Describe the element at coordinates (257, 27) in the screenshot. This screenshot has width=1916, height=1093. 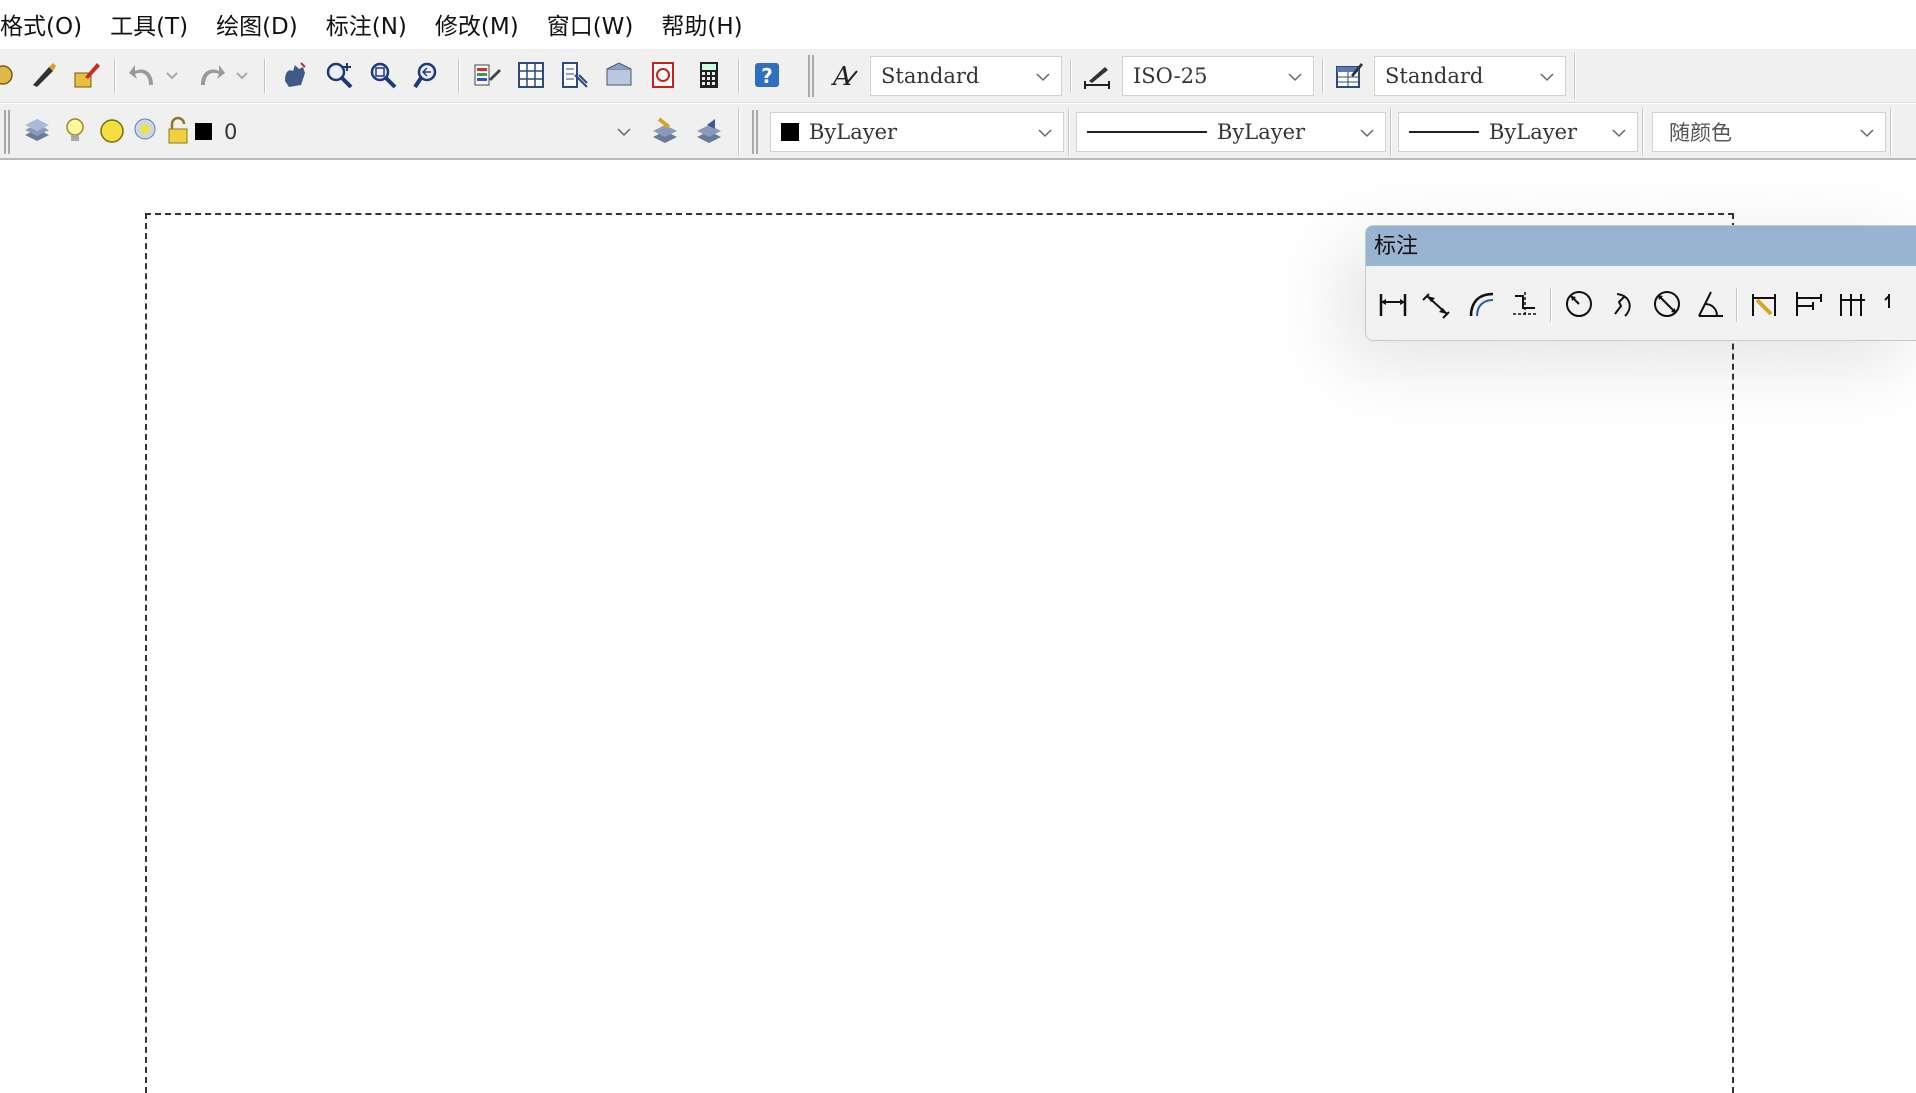
I see `menu-draw: 绘图(D)` at that location.